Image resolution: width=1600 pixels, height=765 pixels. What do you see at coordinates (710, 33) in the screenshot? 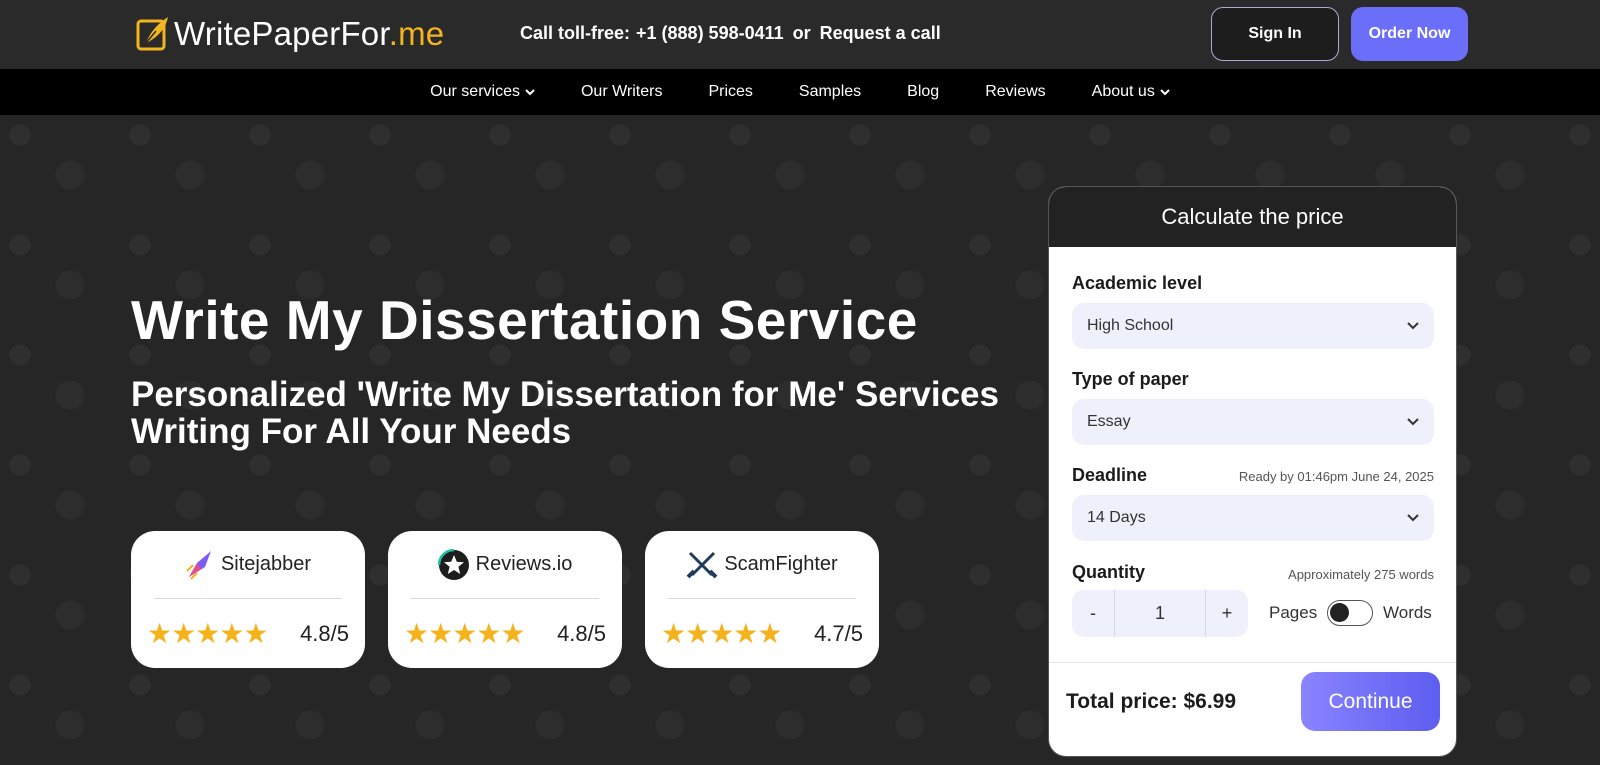
I see `phone-number: +1 (888) 598-0411` at bounding box center [710, 33].